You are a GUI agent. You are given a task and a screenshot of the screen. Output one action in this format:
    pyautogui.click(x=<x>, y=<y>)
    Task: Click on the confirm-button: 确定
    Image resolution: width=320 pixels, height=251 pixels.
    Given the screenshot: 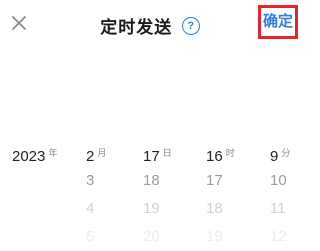 What is the action you would take?
    pyautogui.click(x=278, y=22)
    